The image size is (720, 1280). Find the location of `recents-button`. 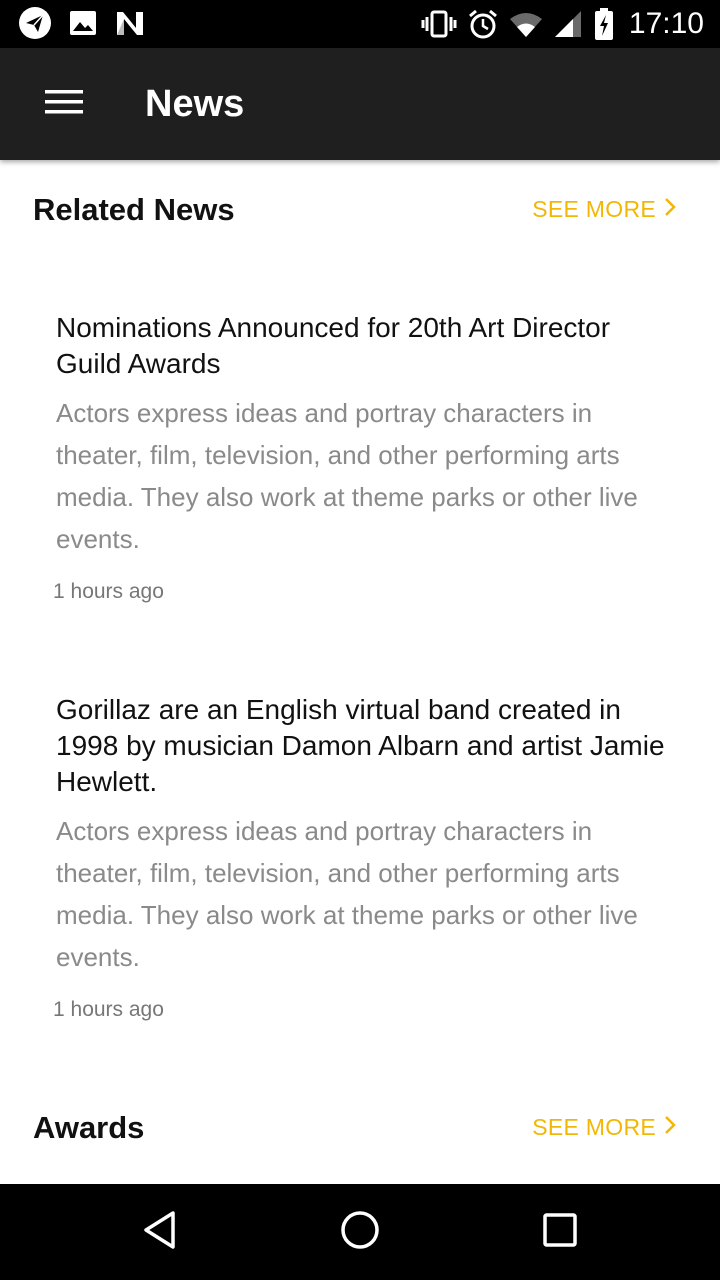

recents-button is located at coordinates (560, 1232).